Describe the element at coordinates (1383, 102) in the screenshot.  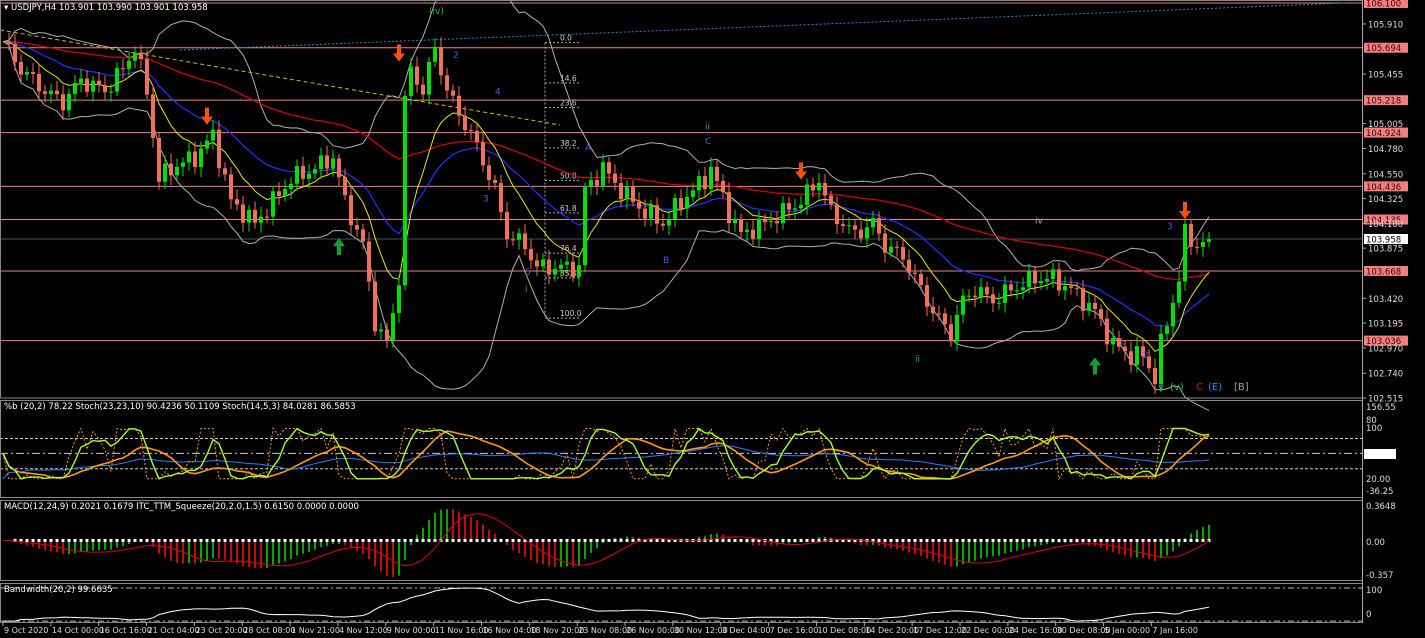
I see `level-price-label: 105.218` at that location.